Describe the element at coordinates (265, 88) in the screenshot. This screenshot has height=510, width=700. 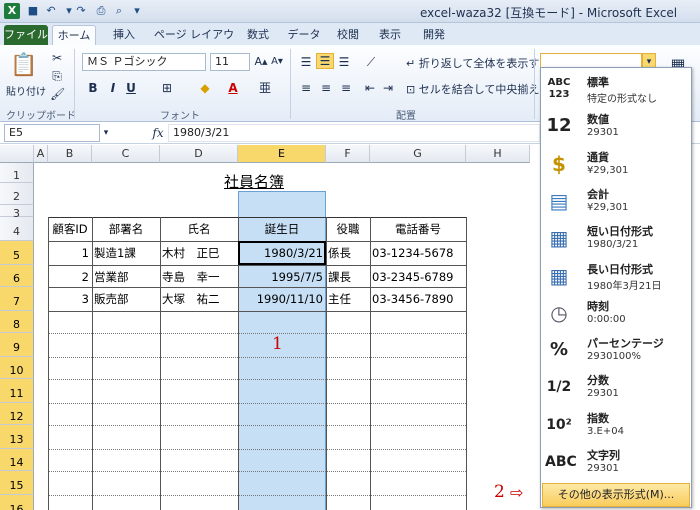
I see `phonetic-icon: 亜` at that location.